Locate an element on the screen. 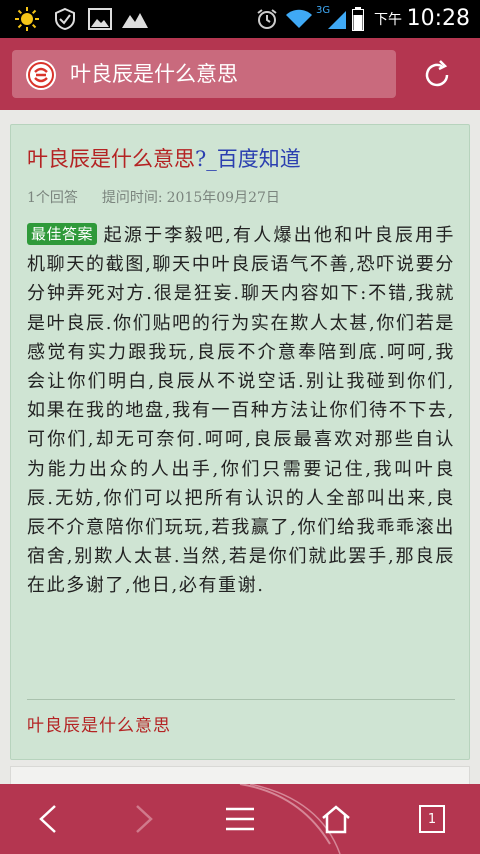  forward-icon is located at coordinates (144, 819).